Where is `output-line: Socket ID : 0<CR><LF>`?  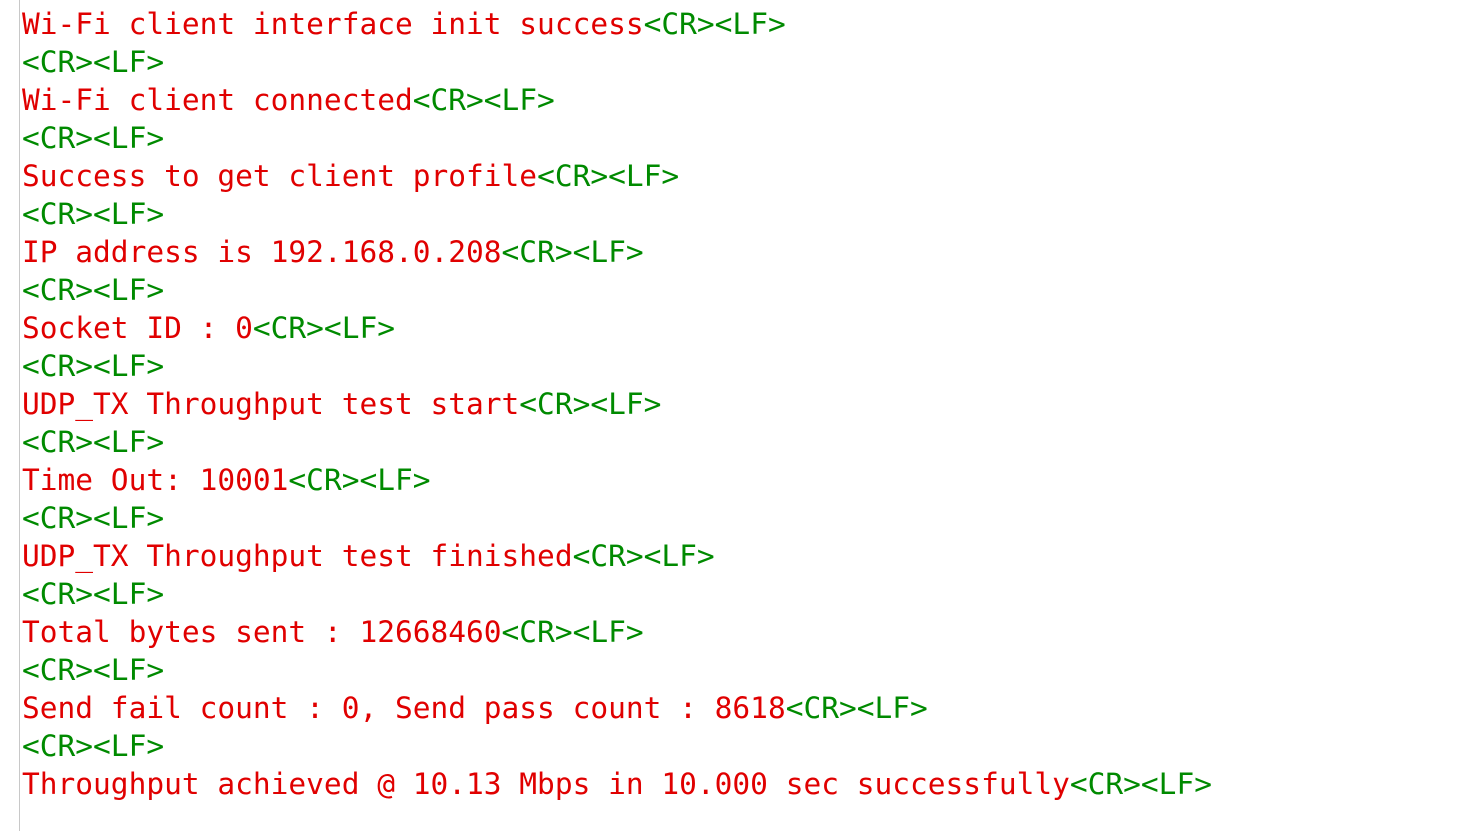 output-line: Socket ID : 0<CR><LF> is located at coordinates (617, 328).